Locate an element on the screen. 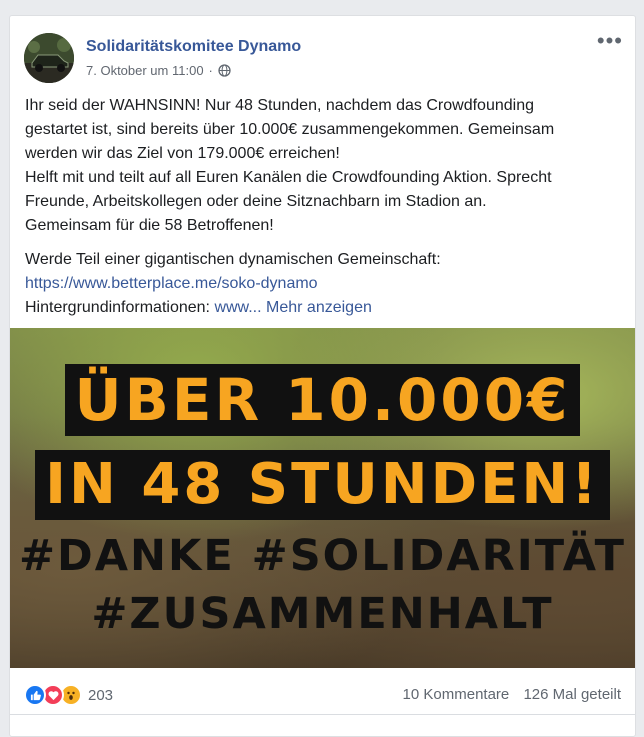 The height and width of the screenshot is (737, 644). like-icon is located at coordinates (35, 695).